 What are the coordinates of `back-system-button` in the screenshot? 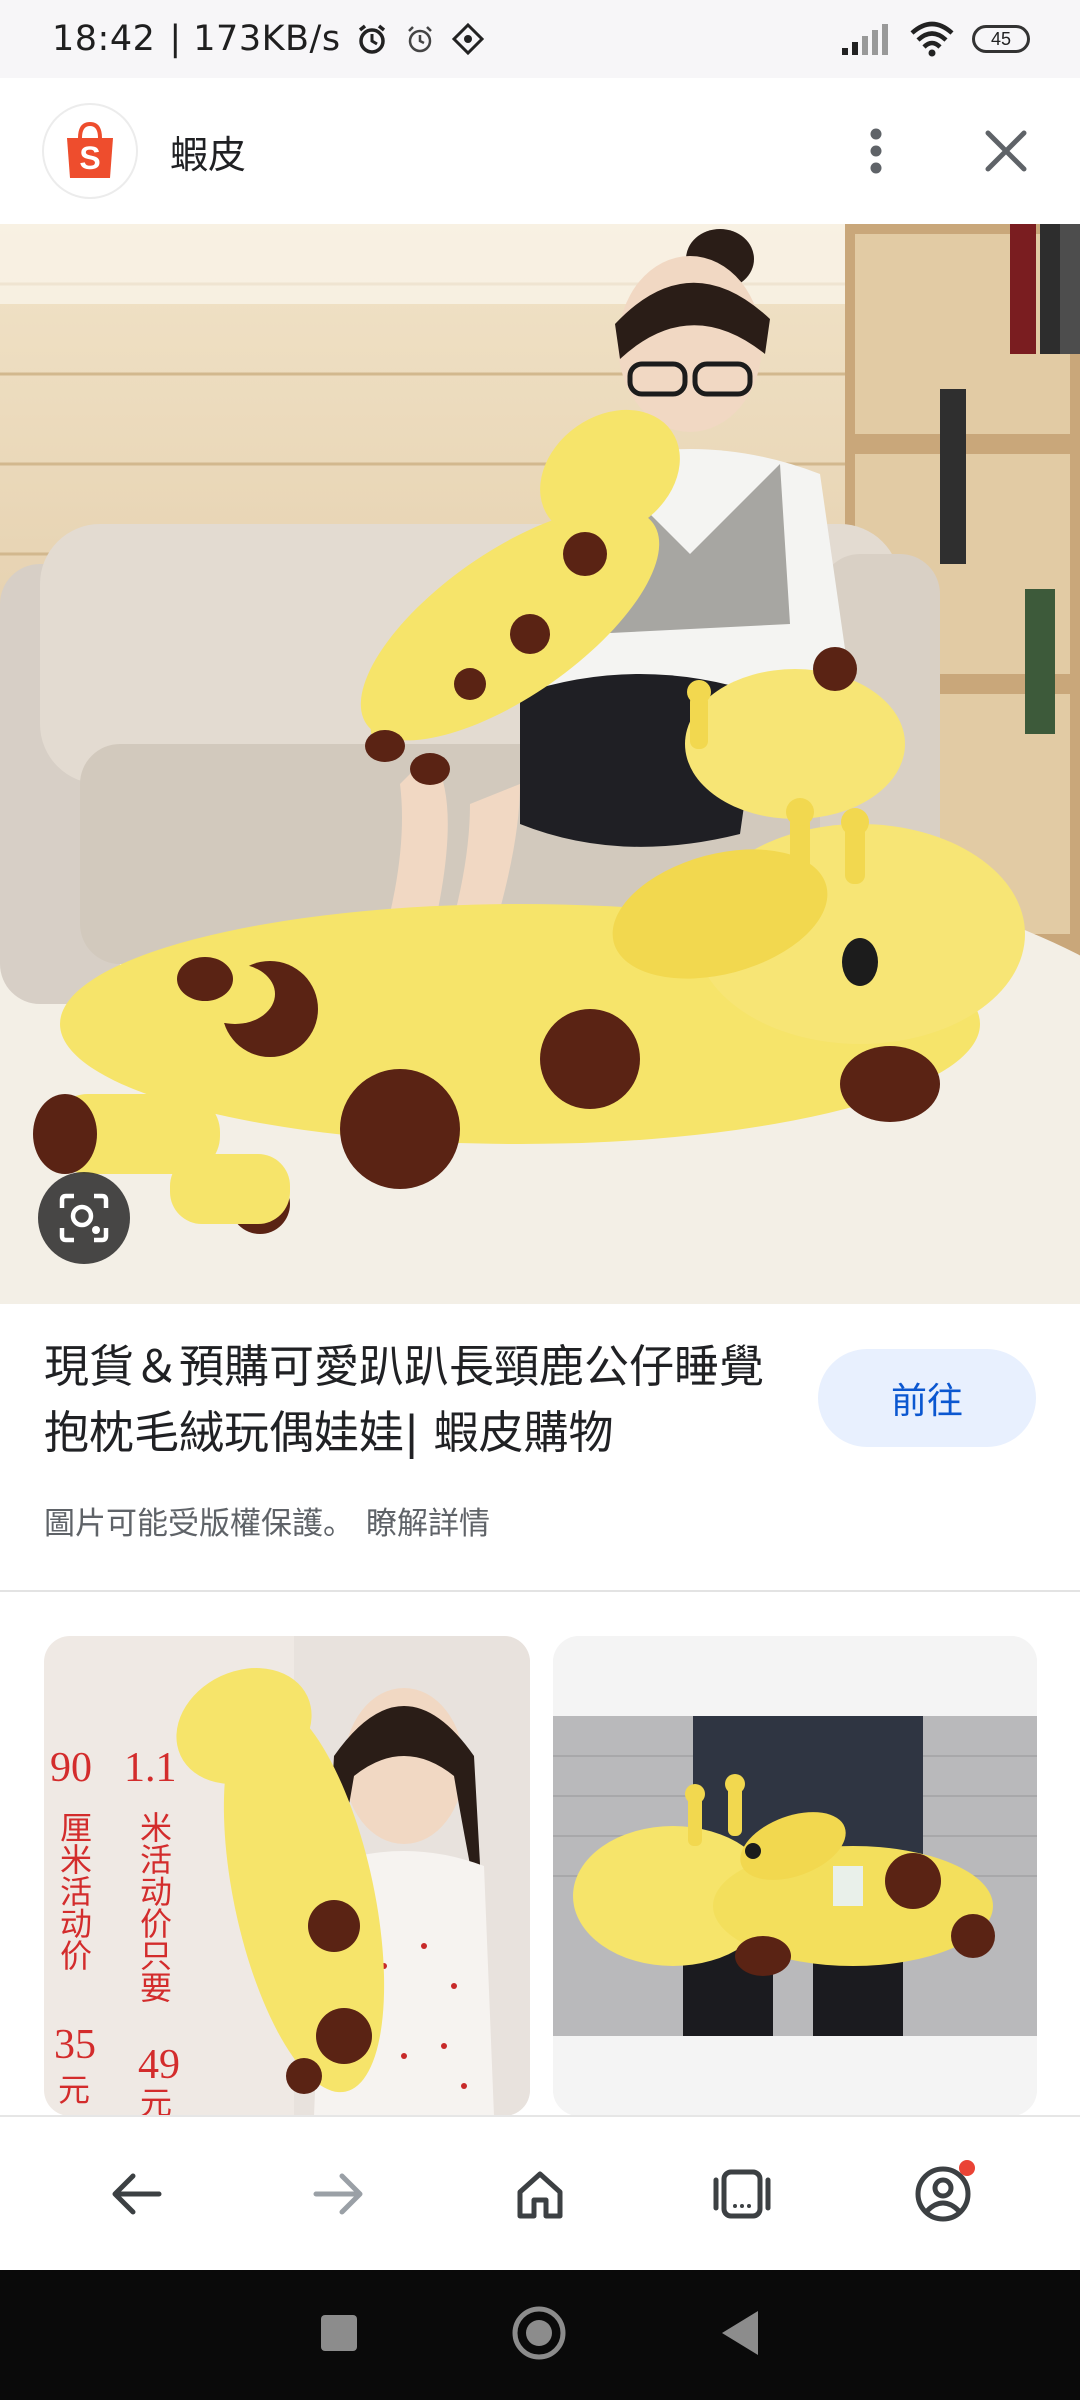 It's located at (740, 2335).